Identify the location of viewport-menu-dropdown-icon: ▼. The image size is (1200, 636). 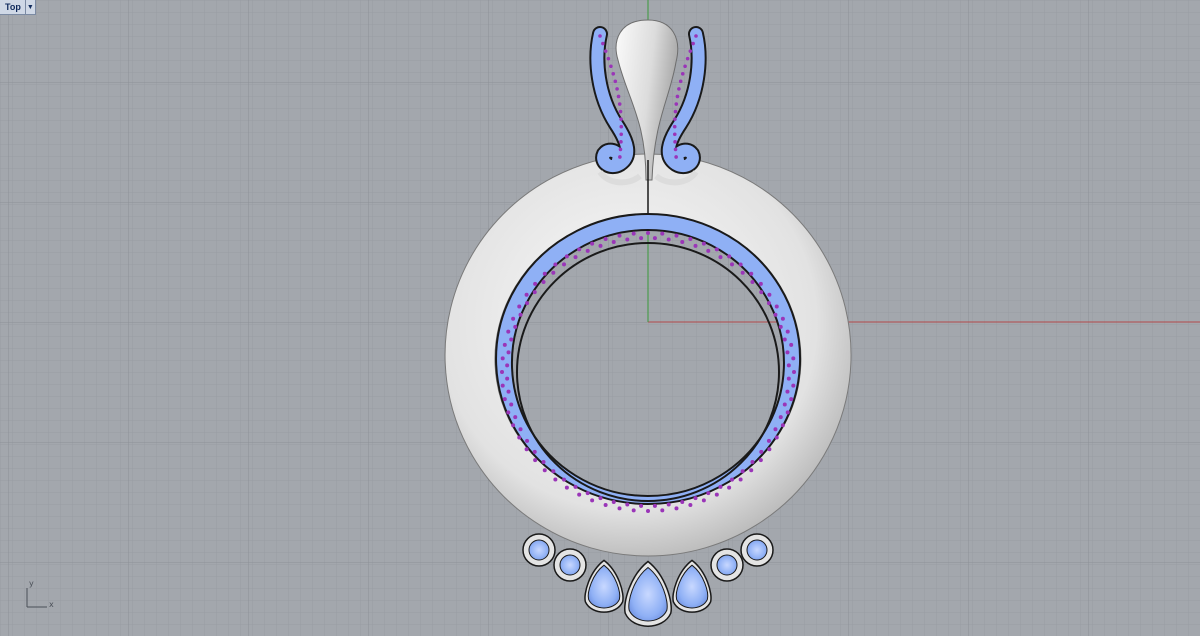
(29, 7).